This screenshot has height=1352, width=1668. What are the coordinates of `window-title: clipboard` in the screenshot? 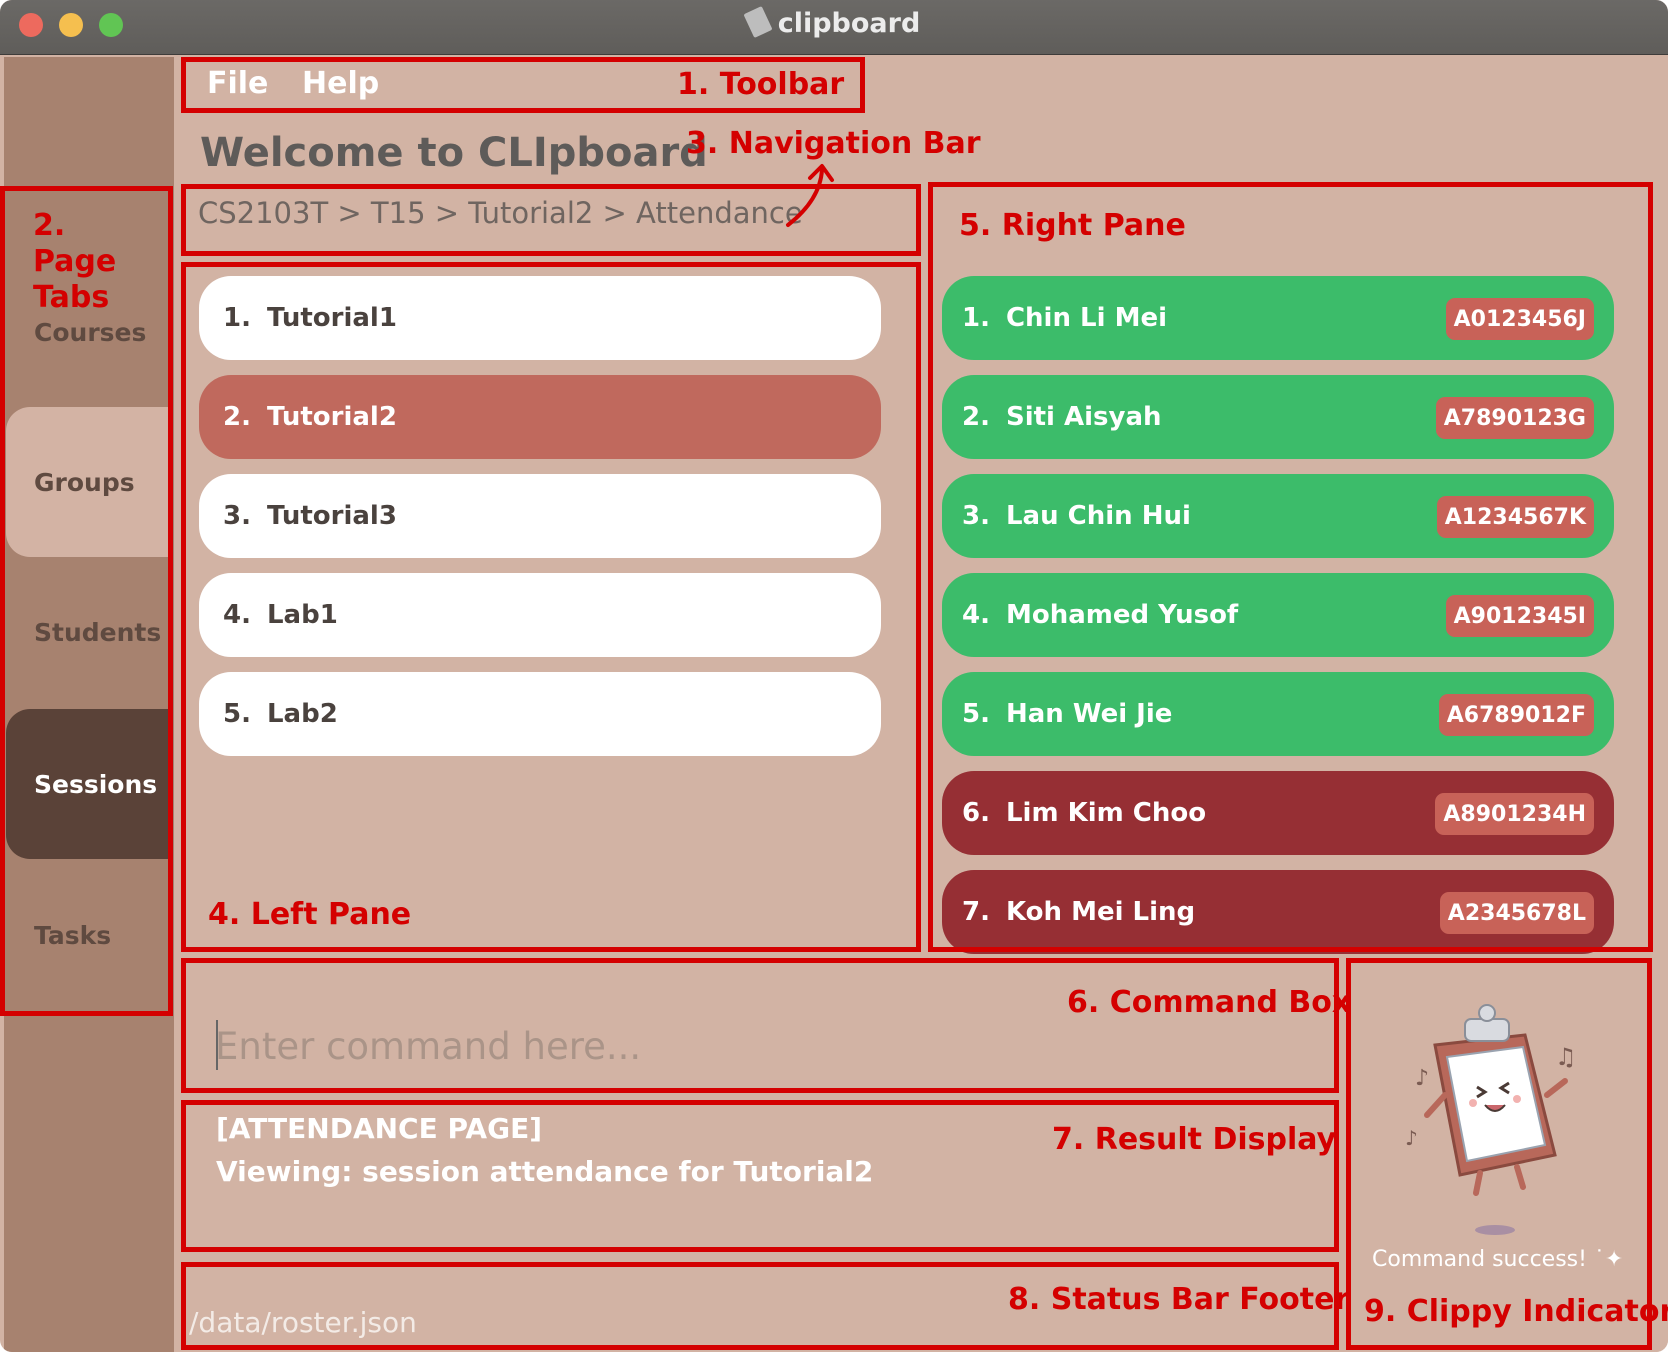 It's located at (834, 22).